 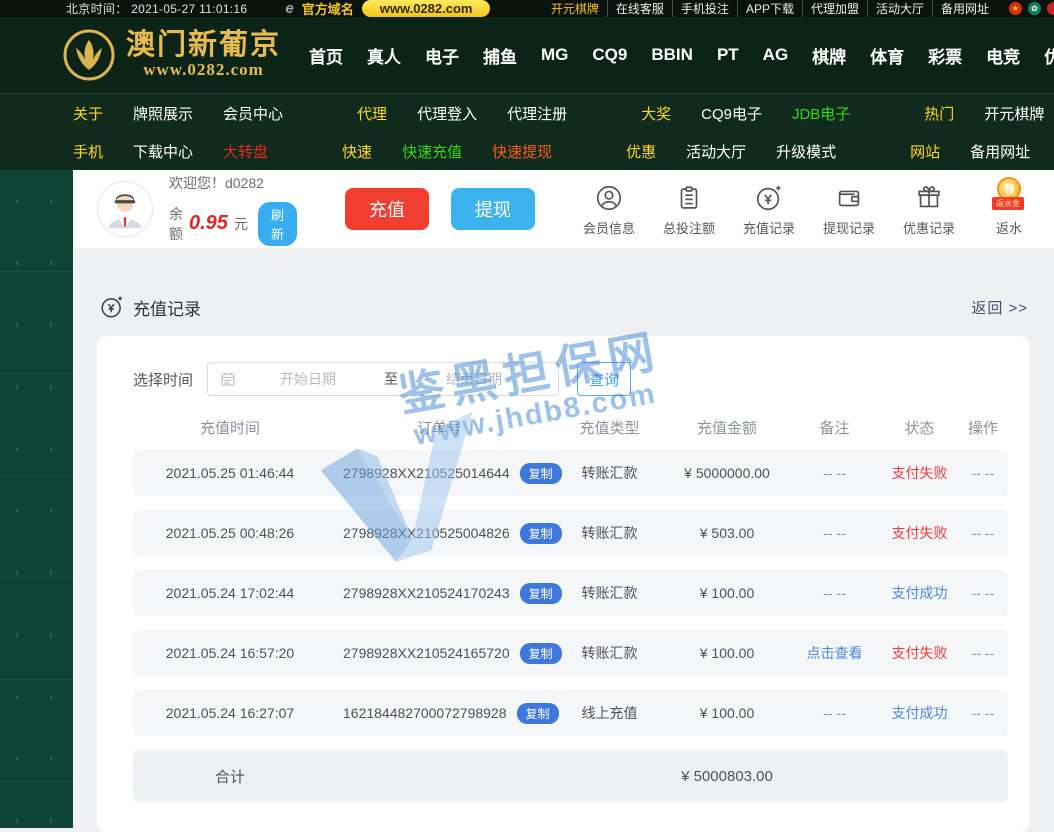 What do you see at coordinates (167, 309) in the screenshot?
I see `page-title: 充值记录` at bounding box center [167, 309].